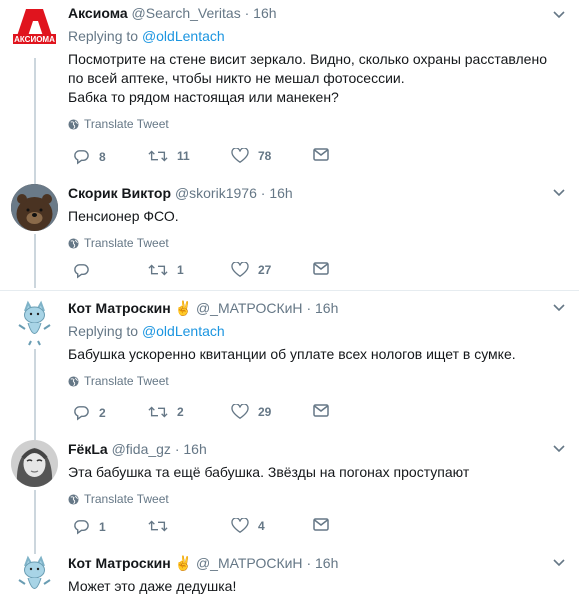 The width and height of the screenshot is (579, 604). Describe the element at coordinates (119, 193) in the screenshot. I see `author-name: Скорик Виктор` at that location.